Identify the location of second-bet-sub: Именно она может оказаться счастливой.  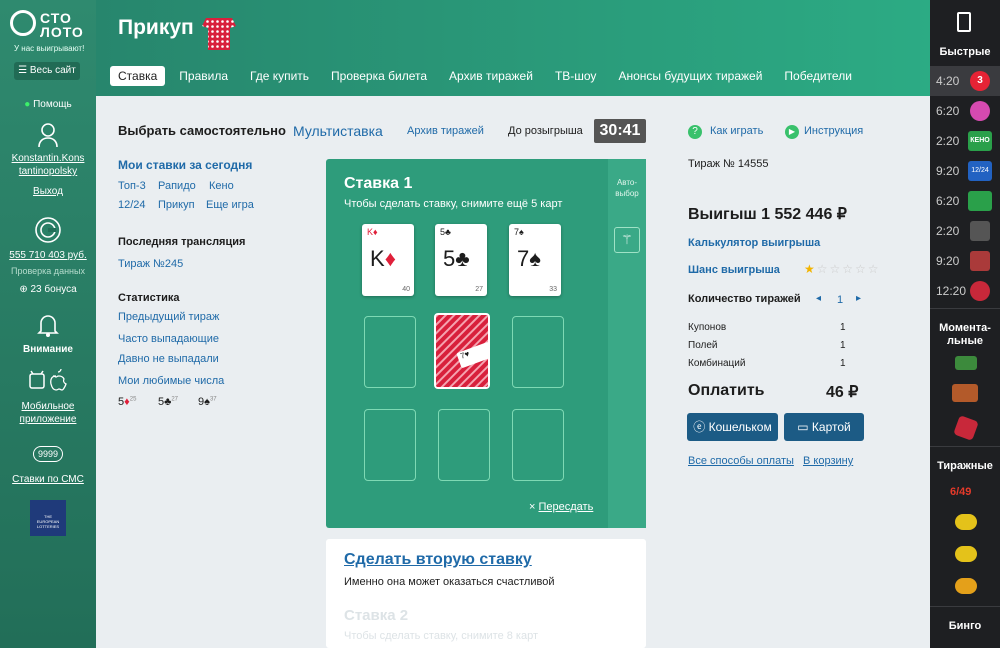
(449, 582).